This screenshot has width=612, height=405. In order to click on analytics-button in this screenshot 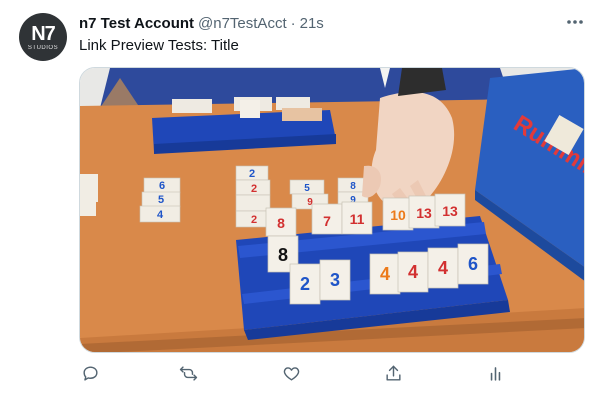, I will do `click(495, 373)`.